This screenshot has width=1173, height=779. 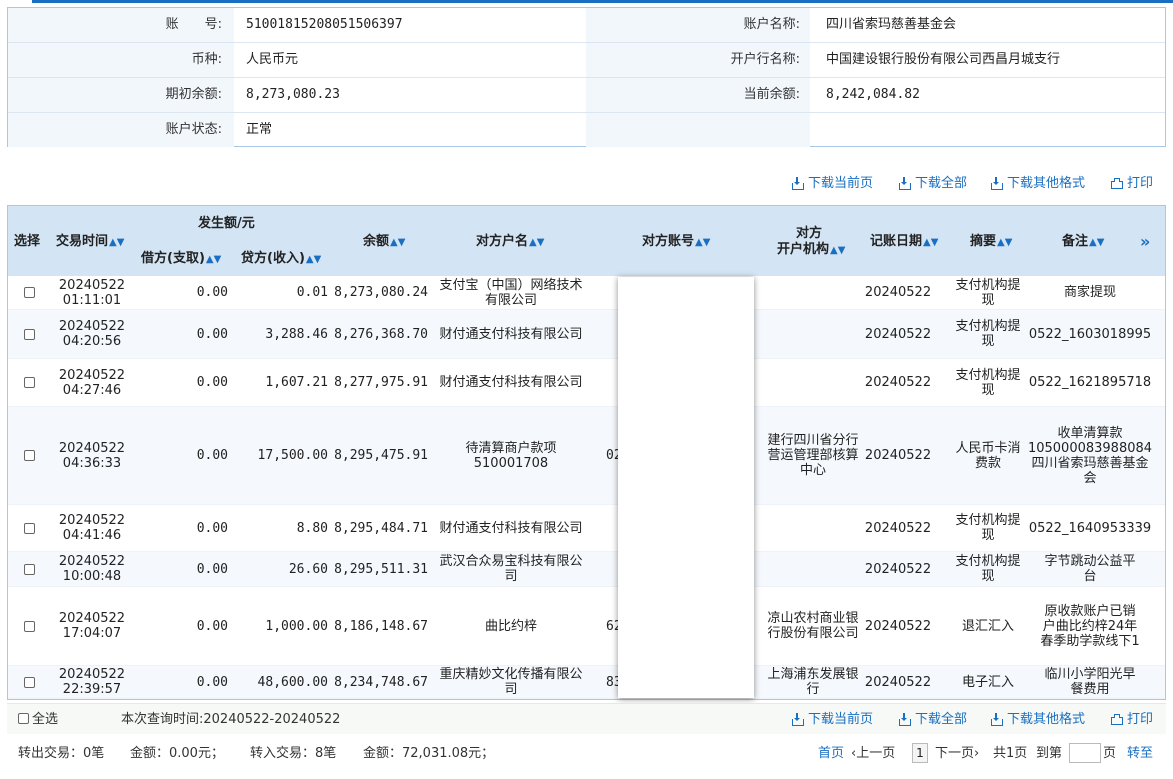 What do you see at coordinates (957, 754) in the screenshot?
I see `next-page-link: 下一页›` at bounding box center [957, 754].